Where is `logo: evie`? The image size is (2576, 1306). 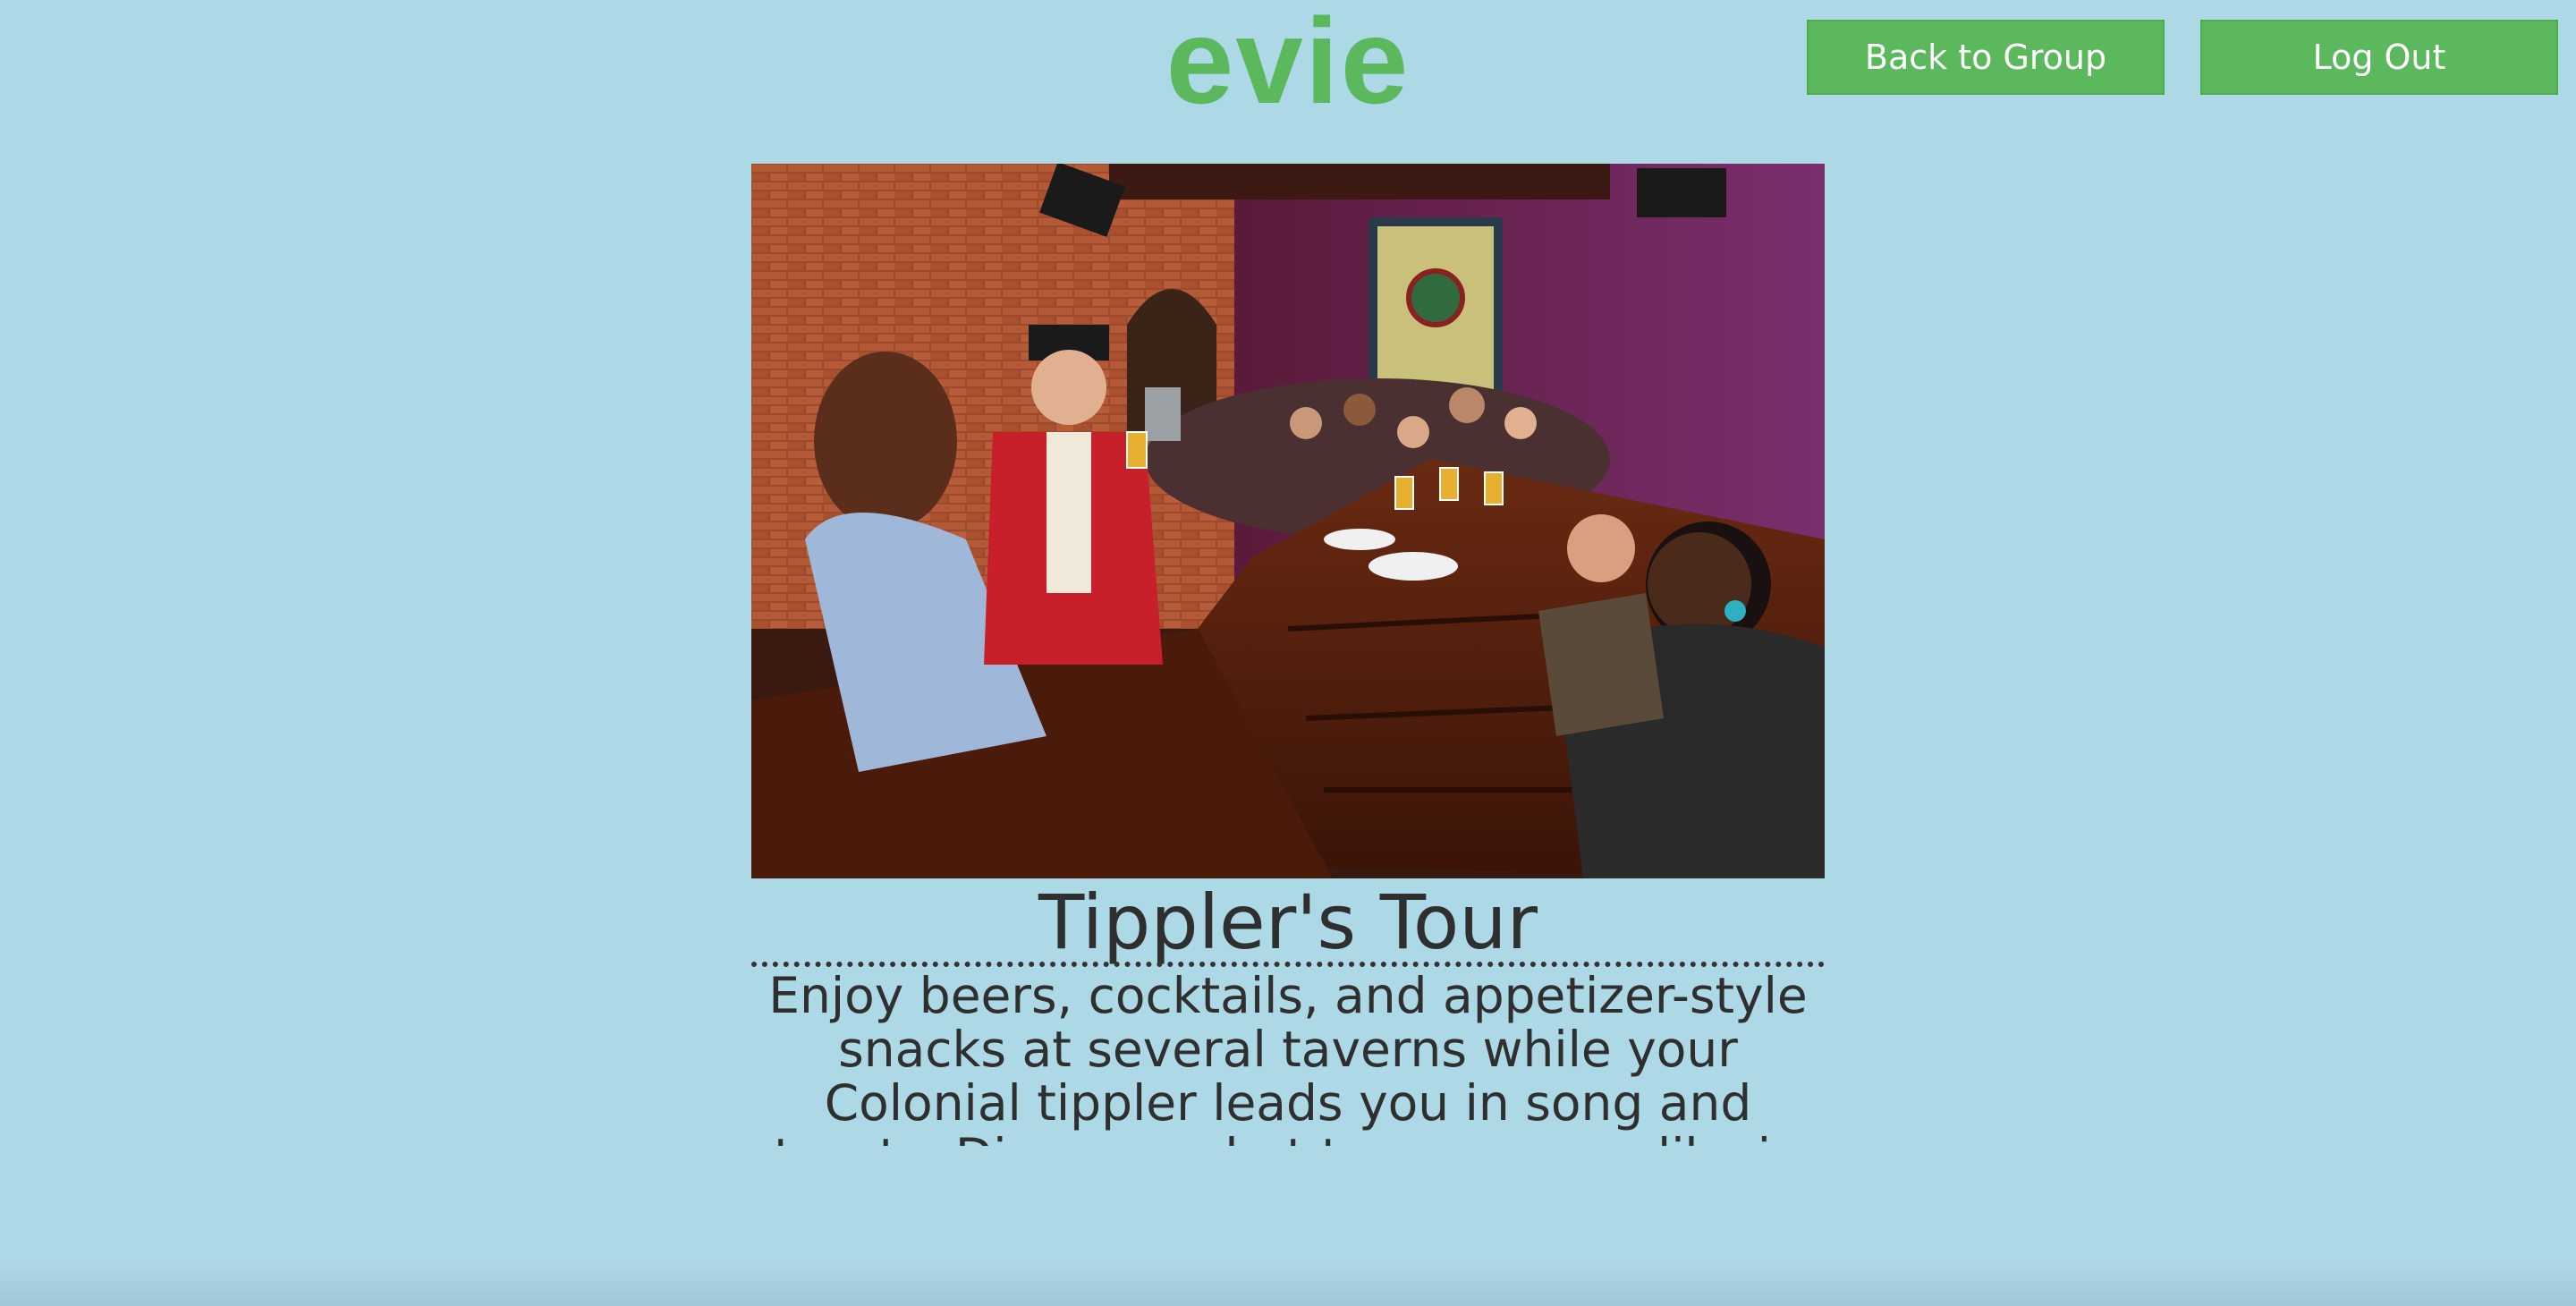 logo: evie is located at coordinates (1288, 61).